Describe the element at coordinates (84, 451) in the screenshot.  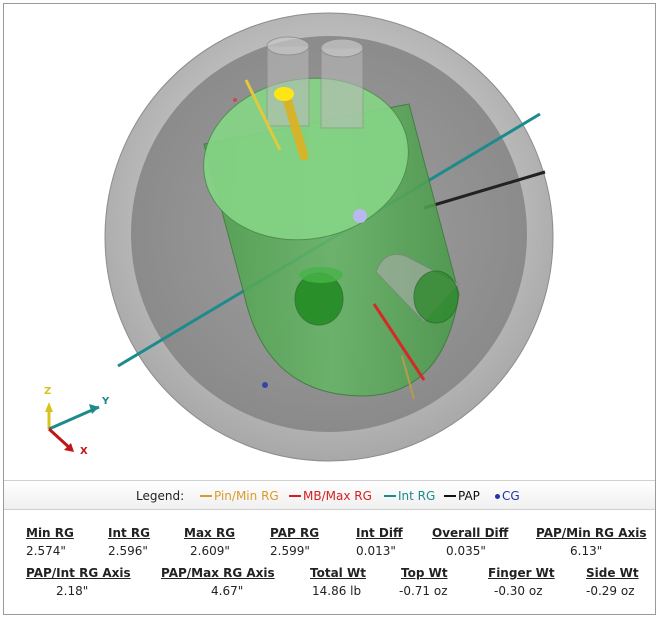
I see `axis-label-x: X` at that location.